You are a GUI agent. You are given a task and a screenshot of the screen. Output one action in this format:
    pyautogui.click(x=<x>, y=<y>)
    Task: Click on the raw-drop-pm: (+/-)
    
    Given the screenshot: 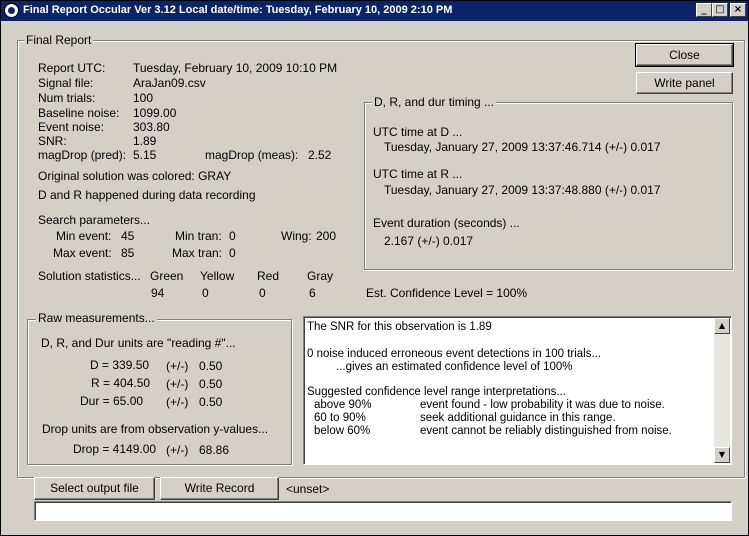 What is the action you would take?
    pyautogui.click(x=177, y=450)
    